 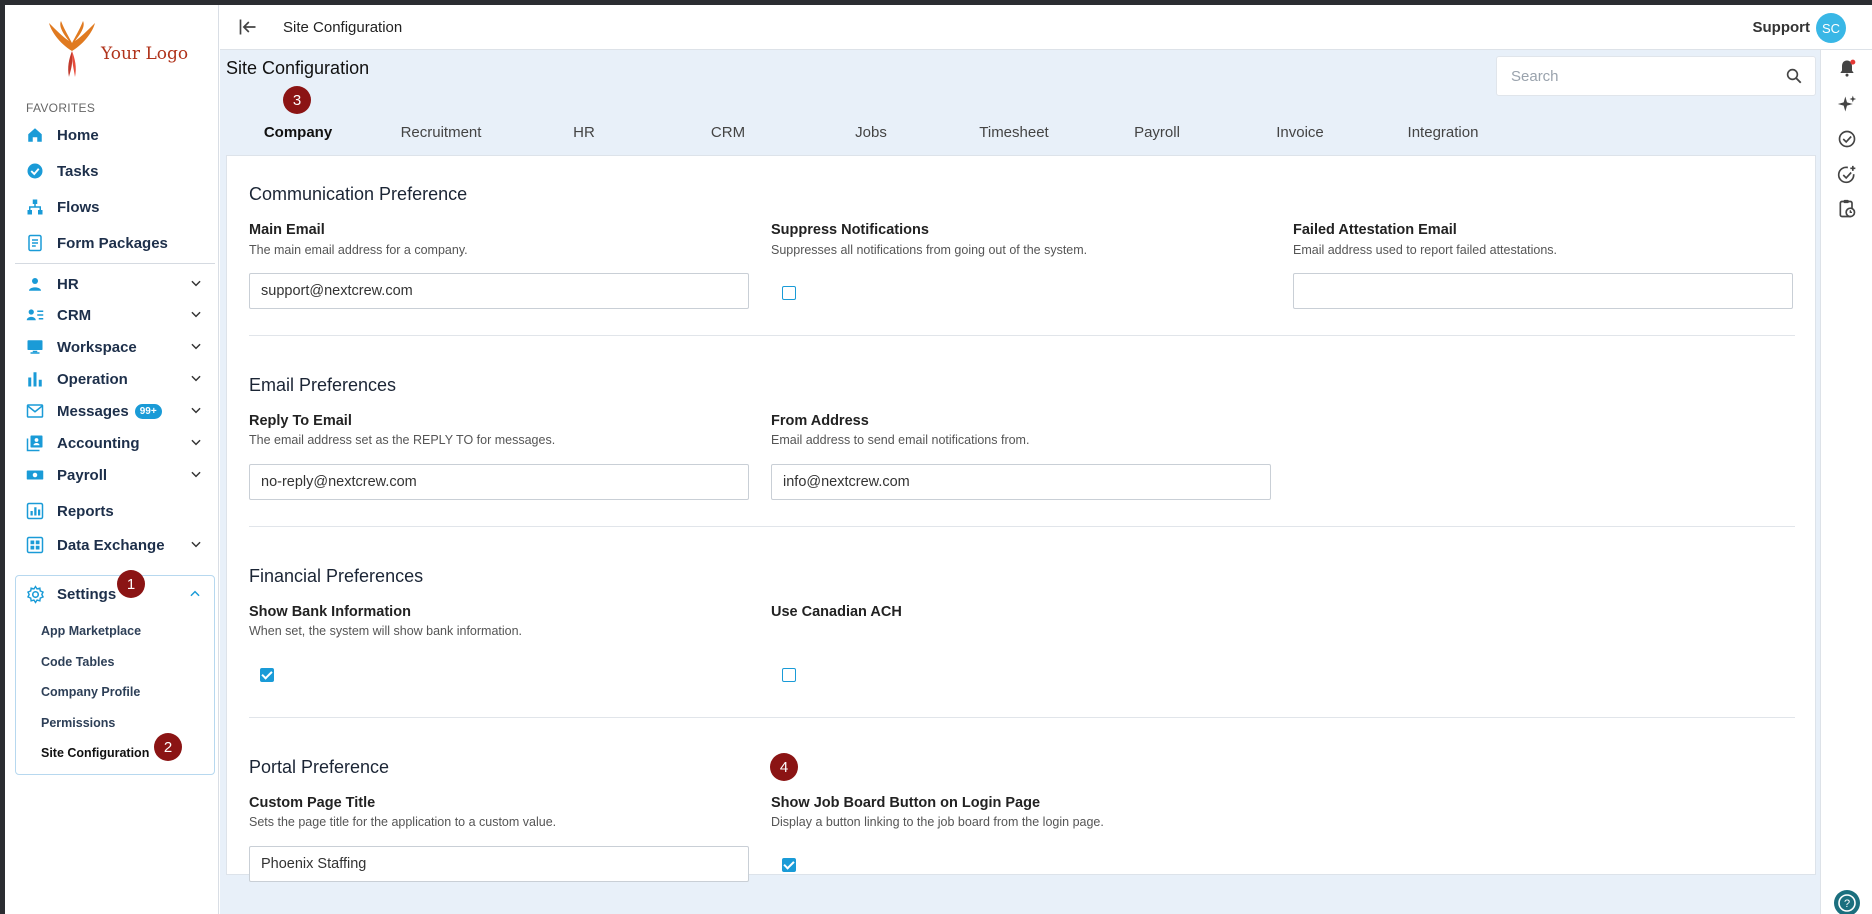 What do you see at coordinates (298, 132) in the screenshot?
I see `tab-company: Company` at bounding box center [298, 132].